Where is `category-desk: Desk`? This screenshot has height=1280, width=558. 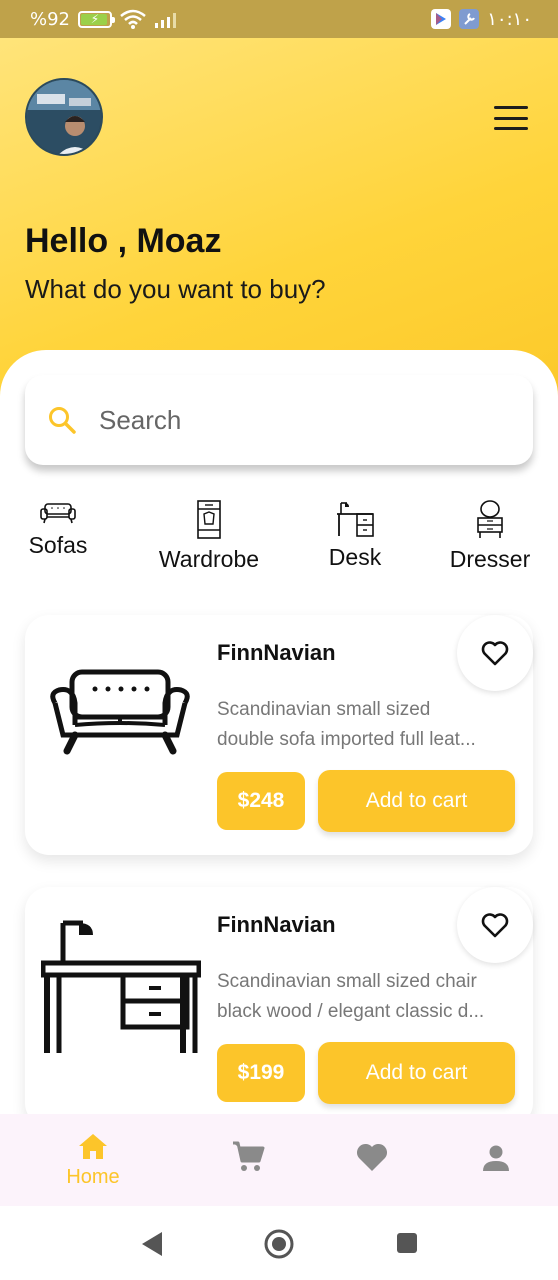
category-desk: Desk is located at coordinates (355, 535).